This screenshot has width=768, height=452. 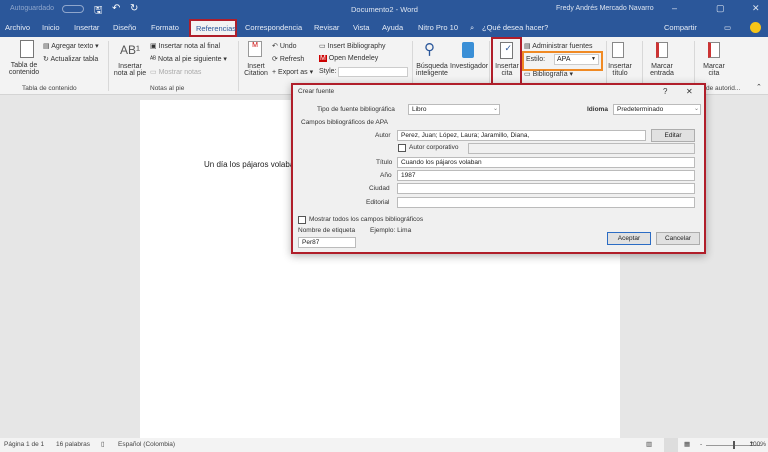 What do you see at coordinates (756, 8) in the screenshot?
I see `close-window-icon: ✕` at bounding box center [756, 8].